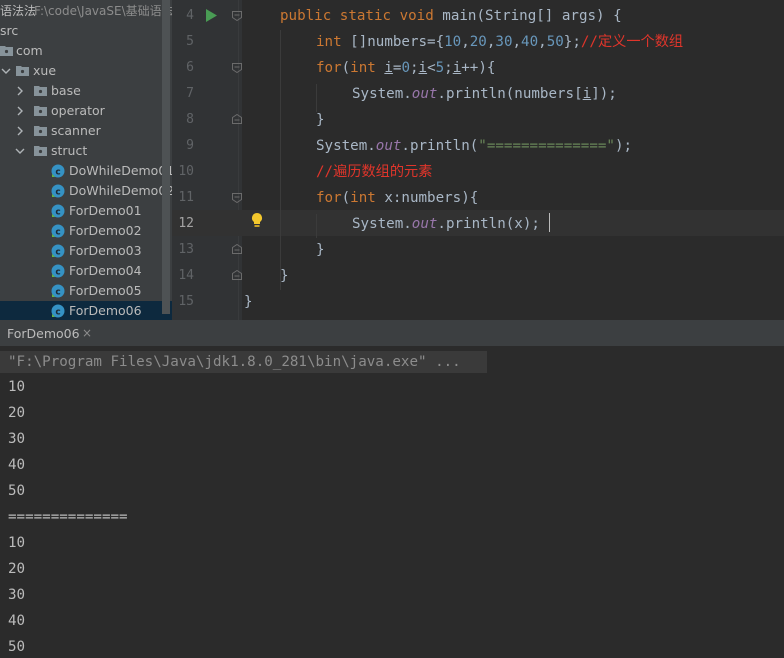 Image resolution: width=784 pixels, height=658 pixels. I want to click on tree-root: 语法法 F:\code\JavaSE\基础语法, so click(86, 11).